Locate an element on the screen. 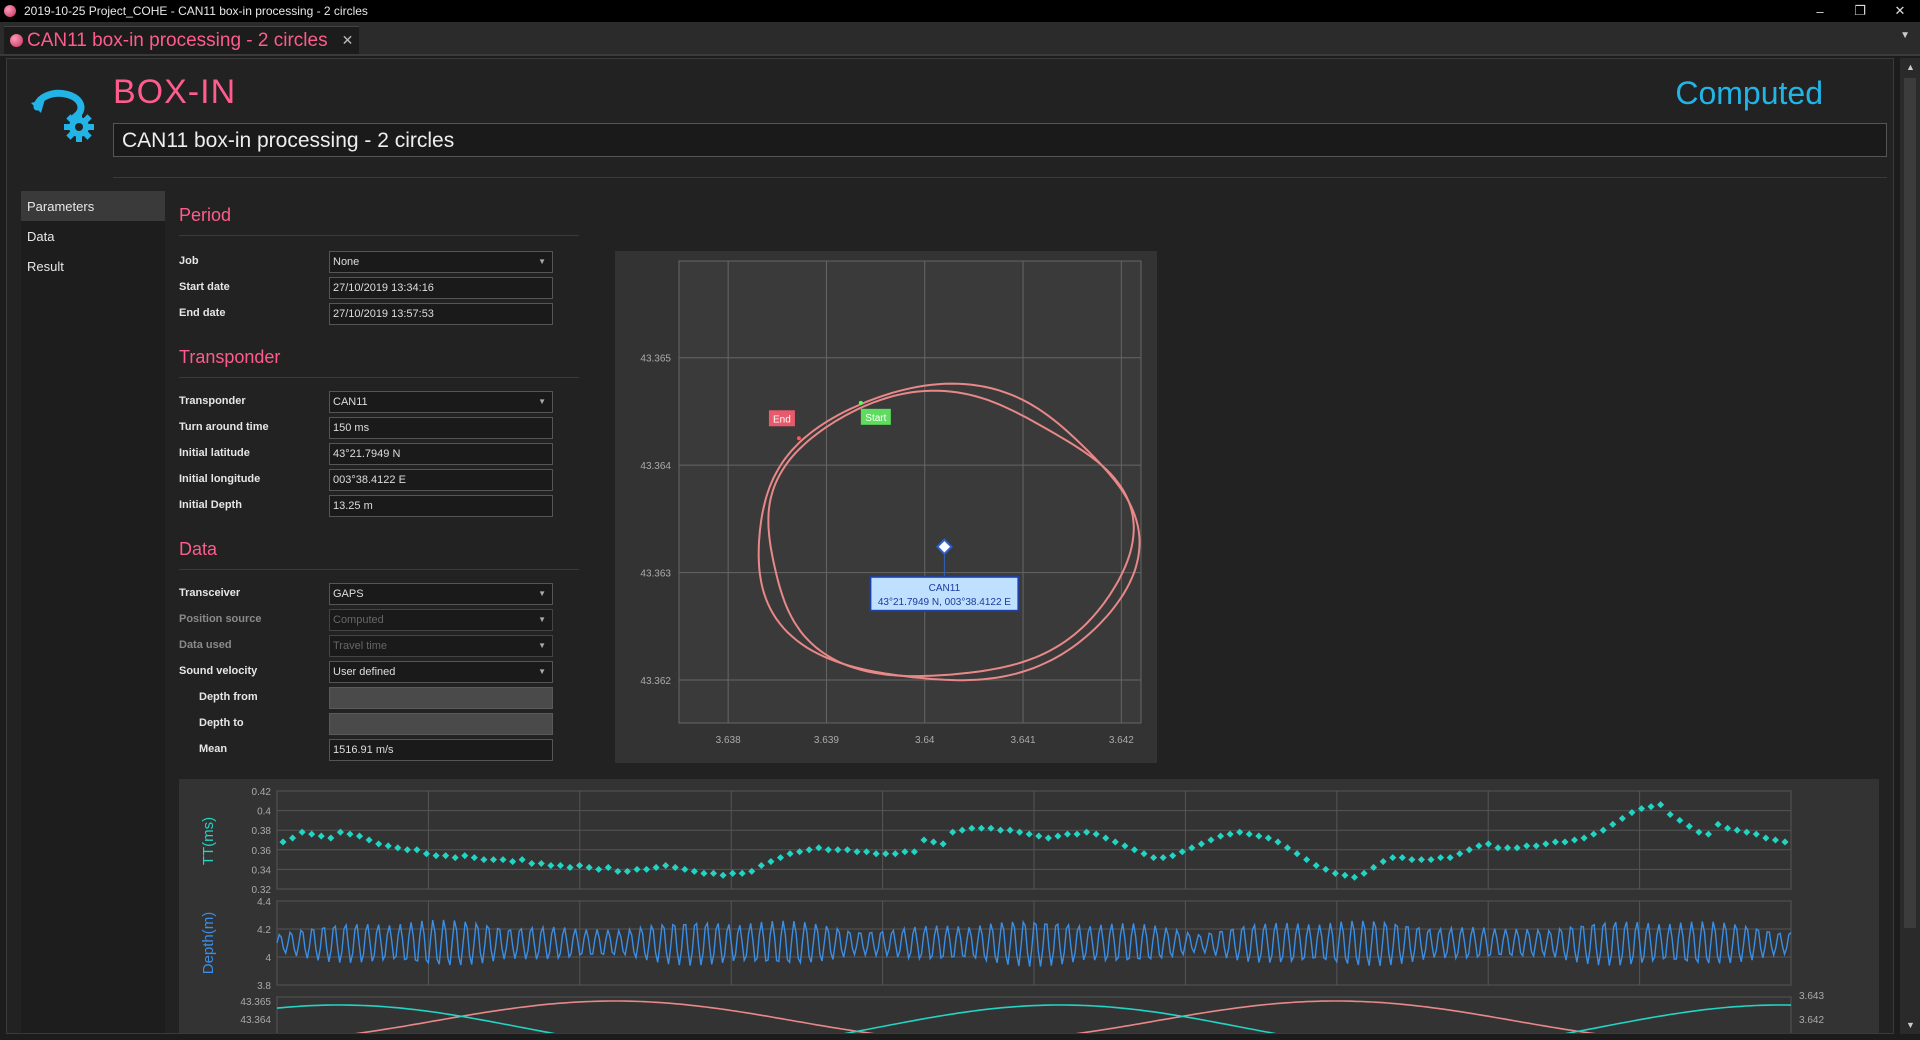  restore-button: ❐ is located at coordinates (1860, 11).